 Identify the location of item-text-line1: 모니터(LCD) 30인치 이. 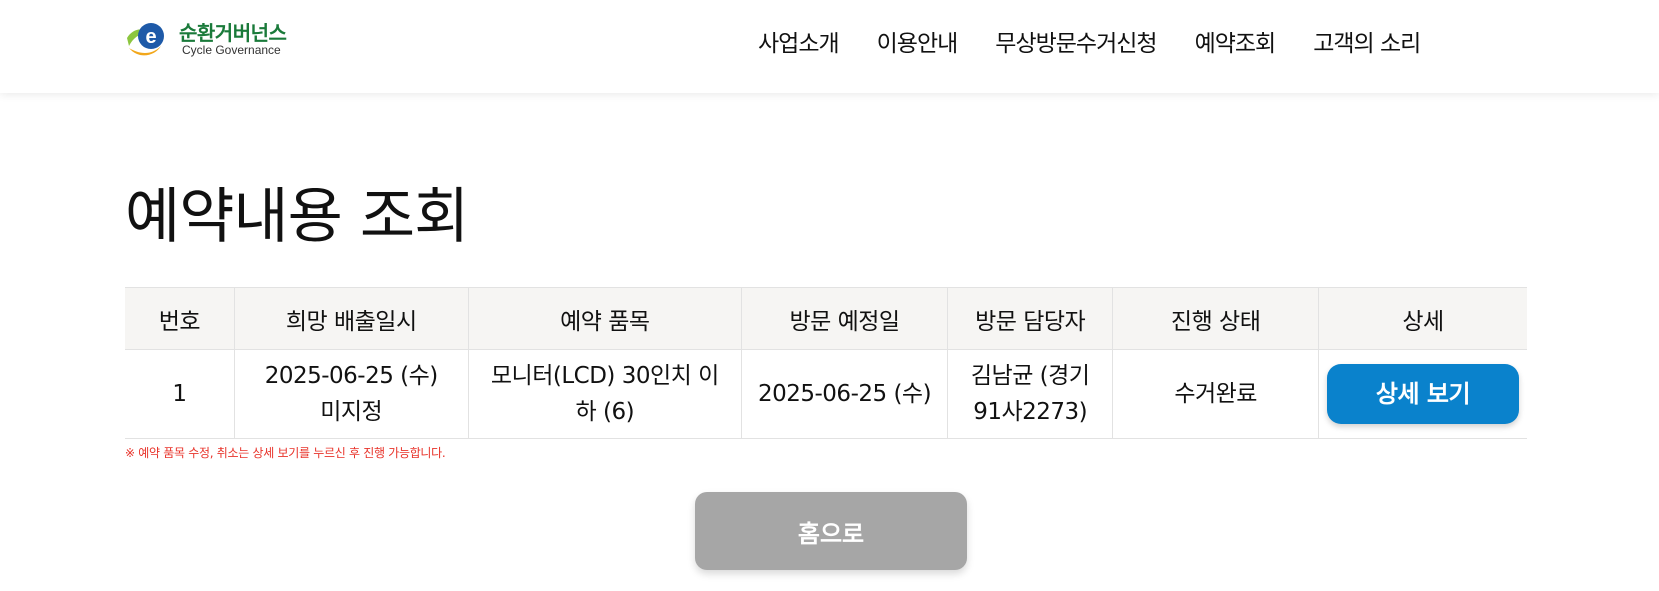
(604, 376).